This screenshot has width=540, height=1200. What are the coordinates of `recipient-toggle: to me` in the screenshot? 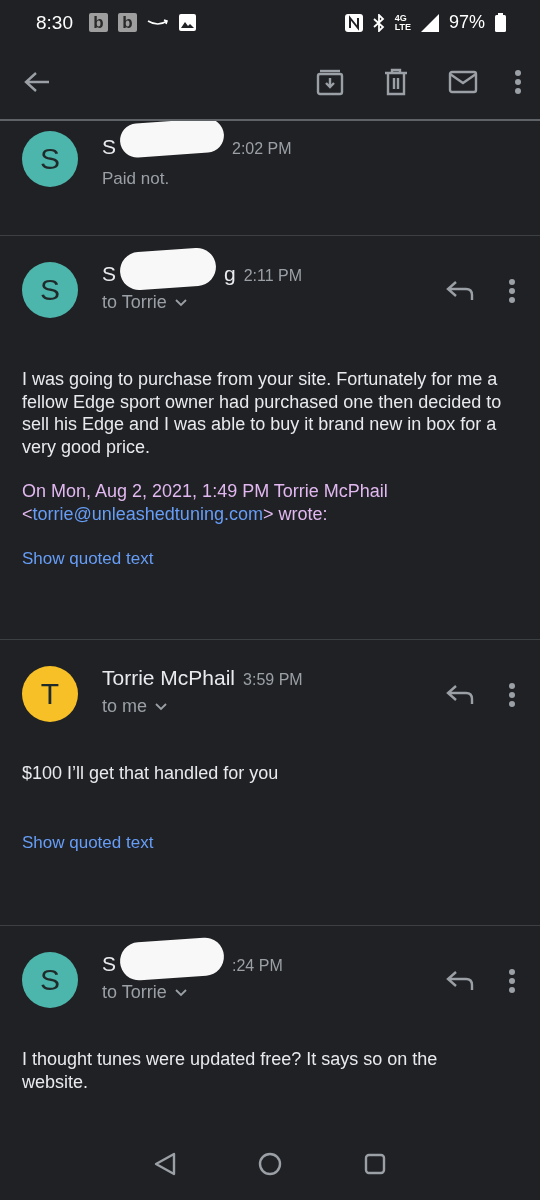 It's located at (135, 706).